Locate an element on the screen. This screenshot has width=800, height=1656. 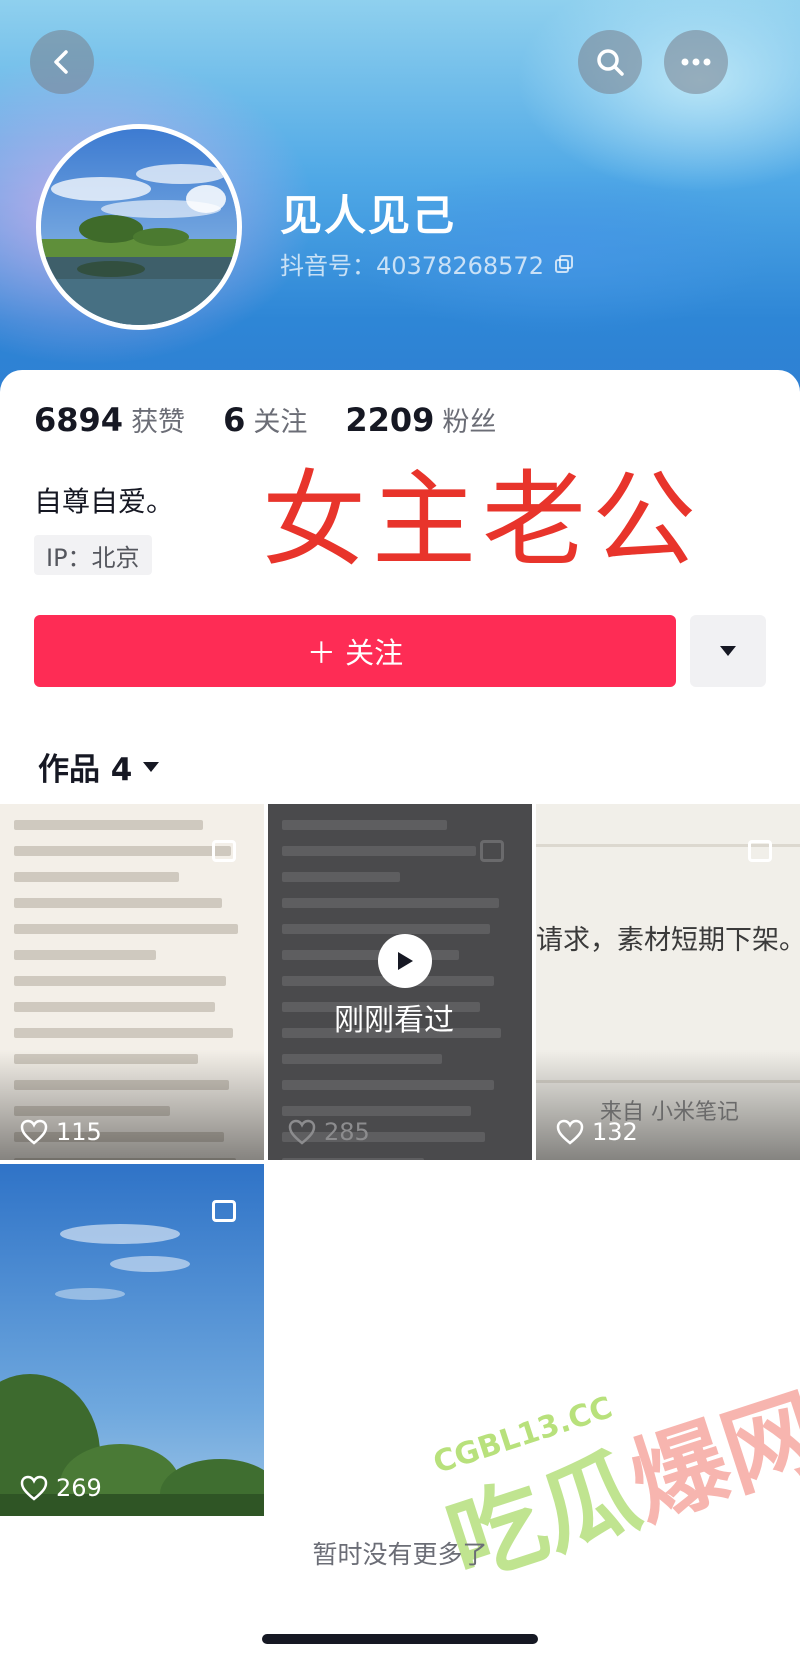
stat-followers: 2209 粉丝 is located at coordinates (420, 419).